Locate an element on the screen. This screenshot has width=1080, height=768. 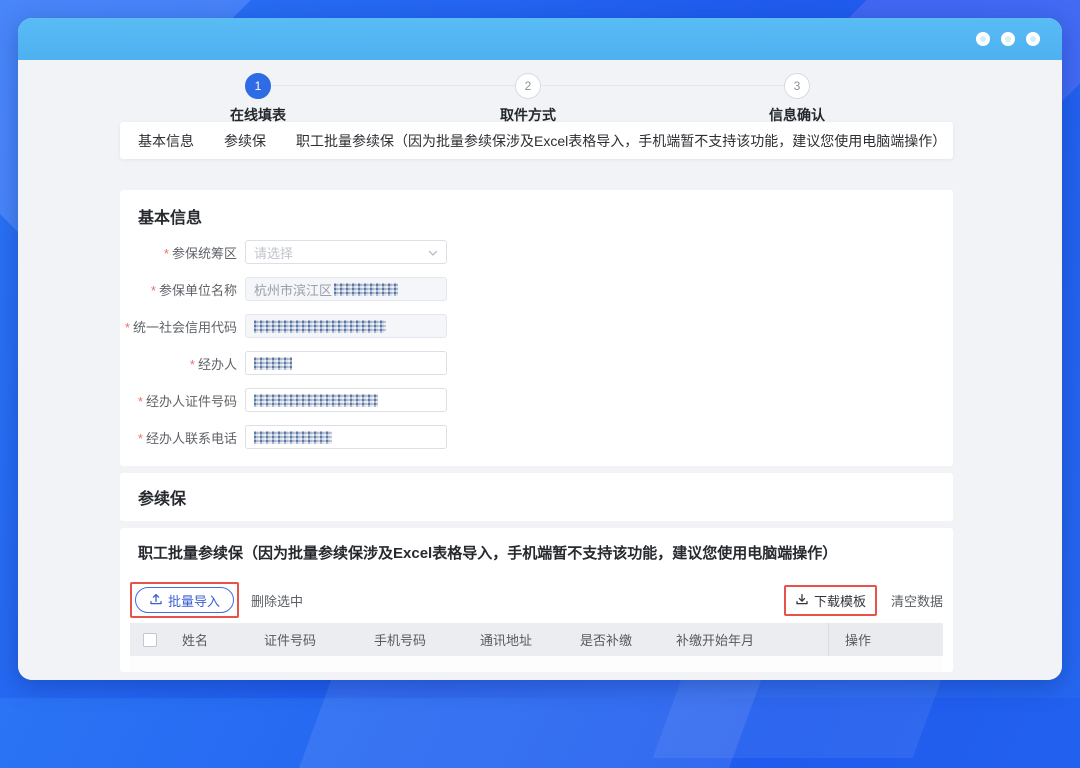
download-template-button: 下载模板 is located at coordinates (830, 600).